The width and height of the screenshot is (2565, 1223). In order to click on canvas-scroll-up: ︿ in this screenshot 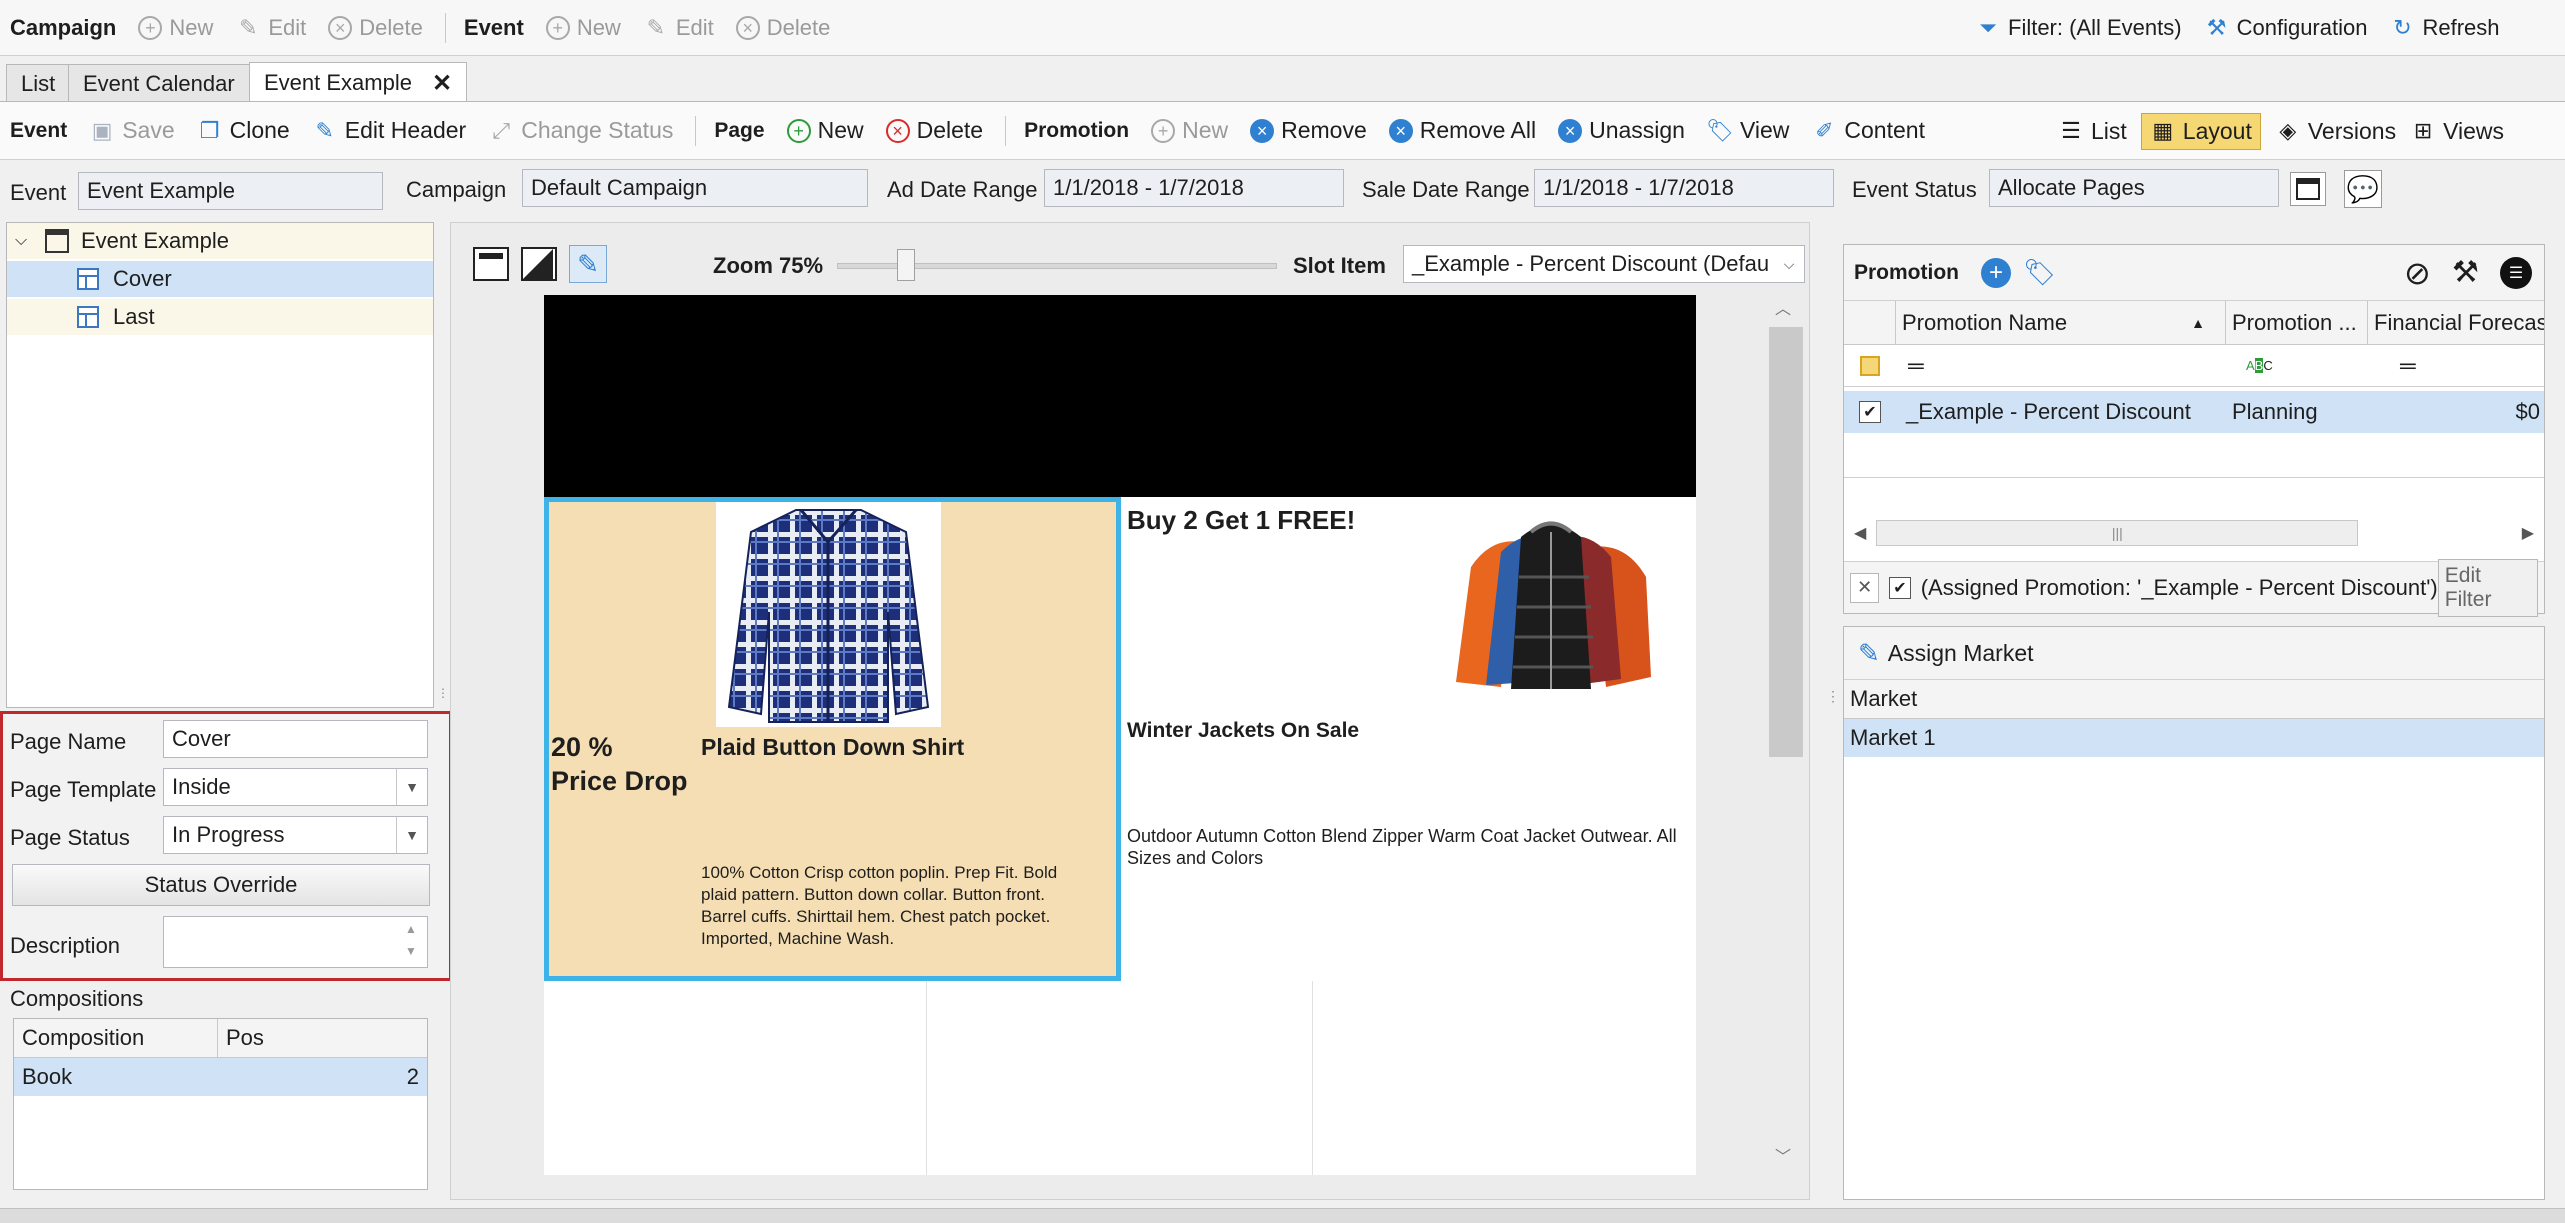, I will do `click(1783, 307)`.